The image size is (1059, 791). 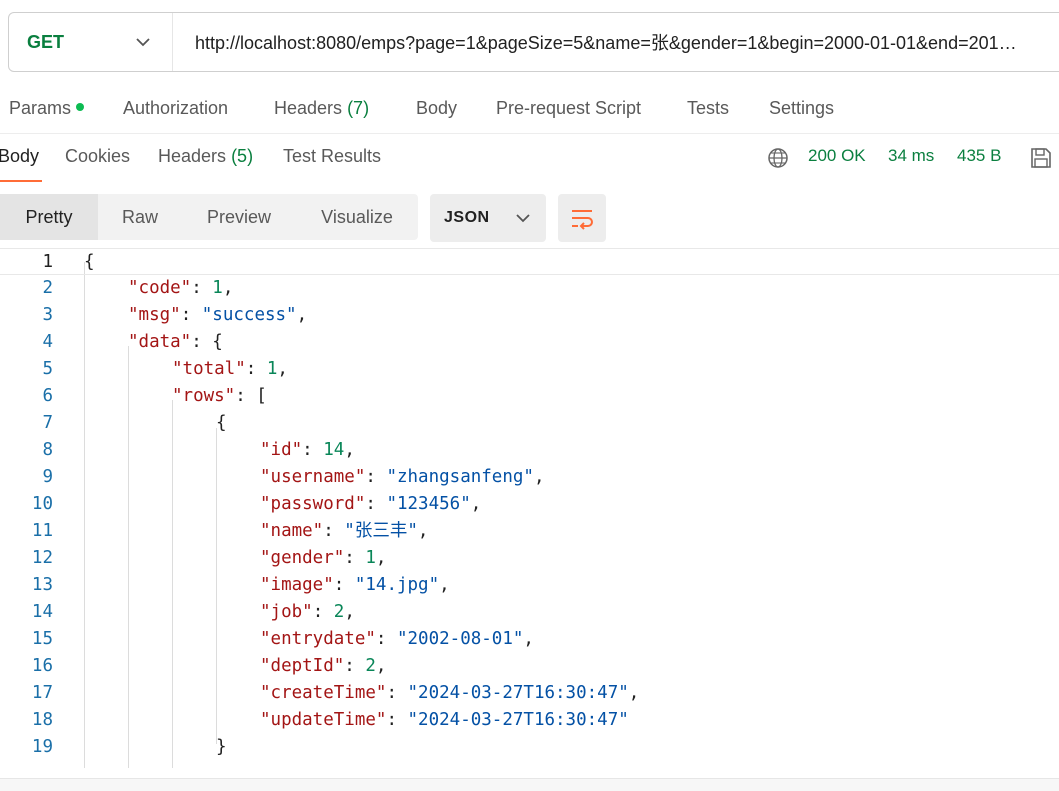 I want to click on code-line: 16 "deptId": 2,, so click(x=529, y=666).